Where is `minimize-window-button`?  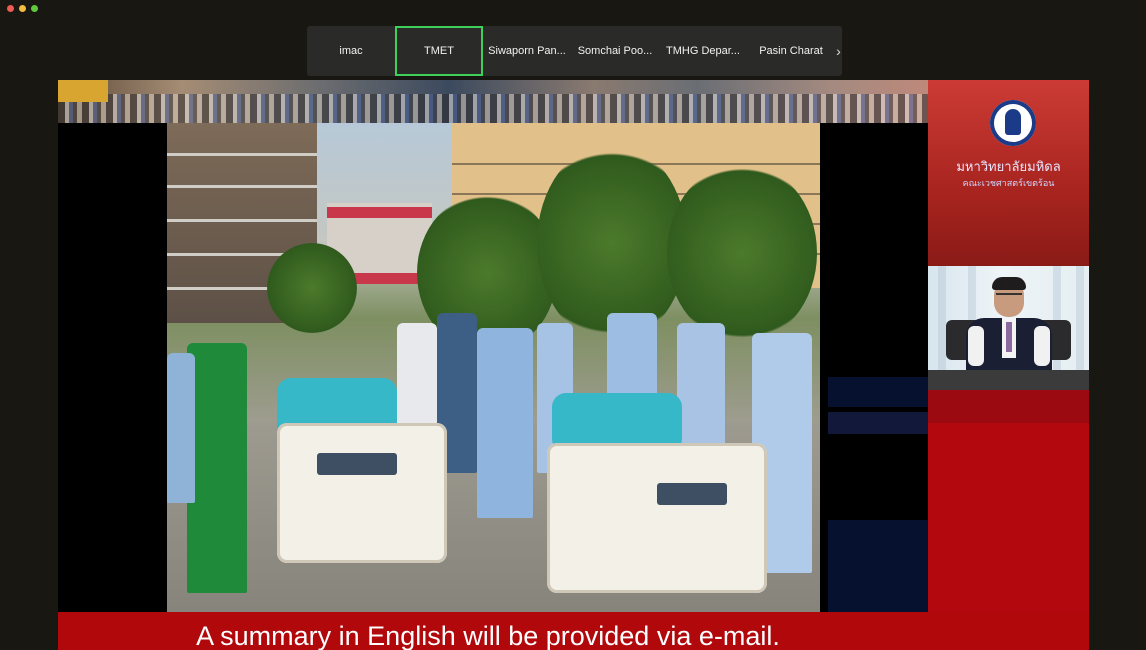 minimize-window-button is located at coordinates (22, 8).